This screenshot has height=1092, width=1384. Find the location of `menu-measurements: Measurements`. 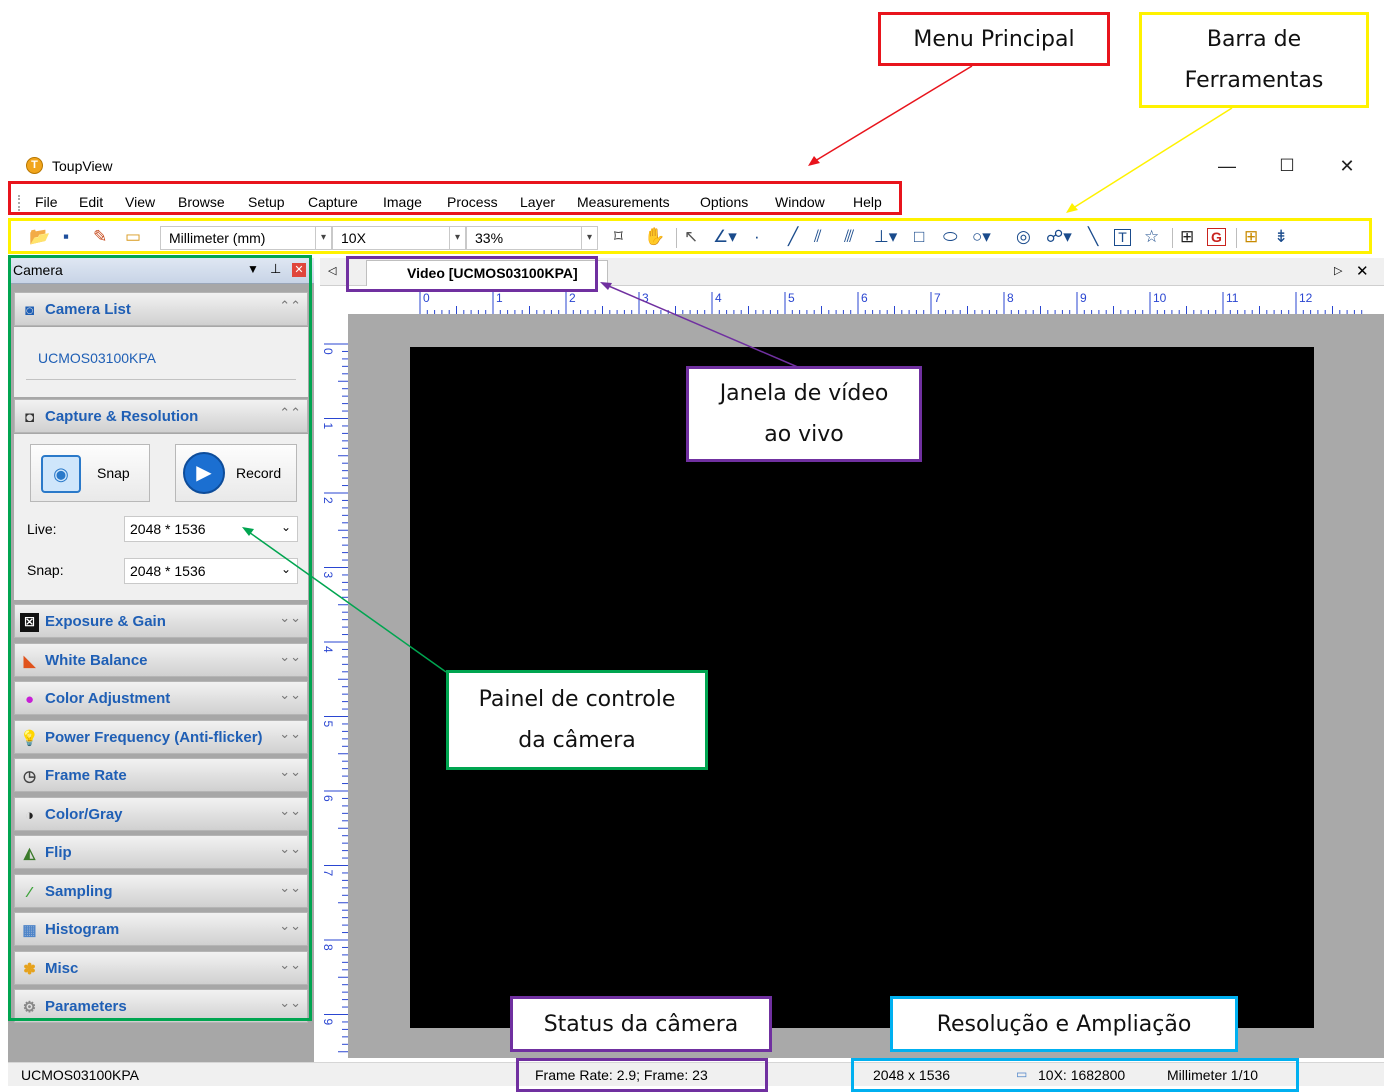

menu-measurements: Measurements is located at coordinates (623, 202).